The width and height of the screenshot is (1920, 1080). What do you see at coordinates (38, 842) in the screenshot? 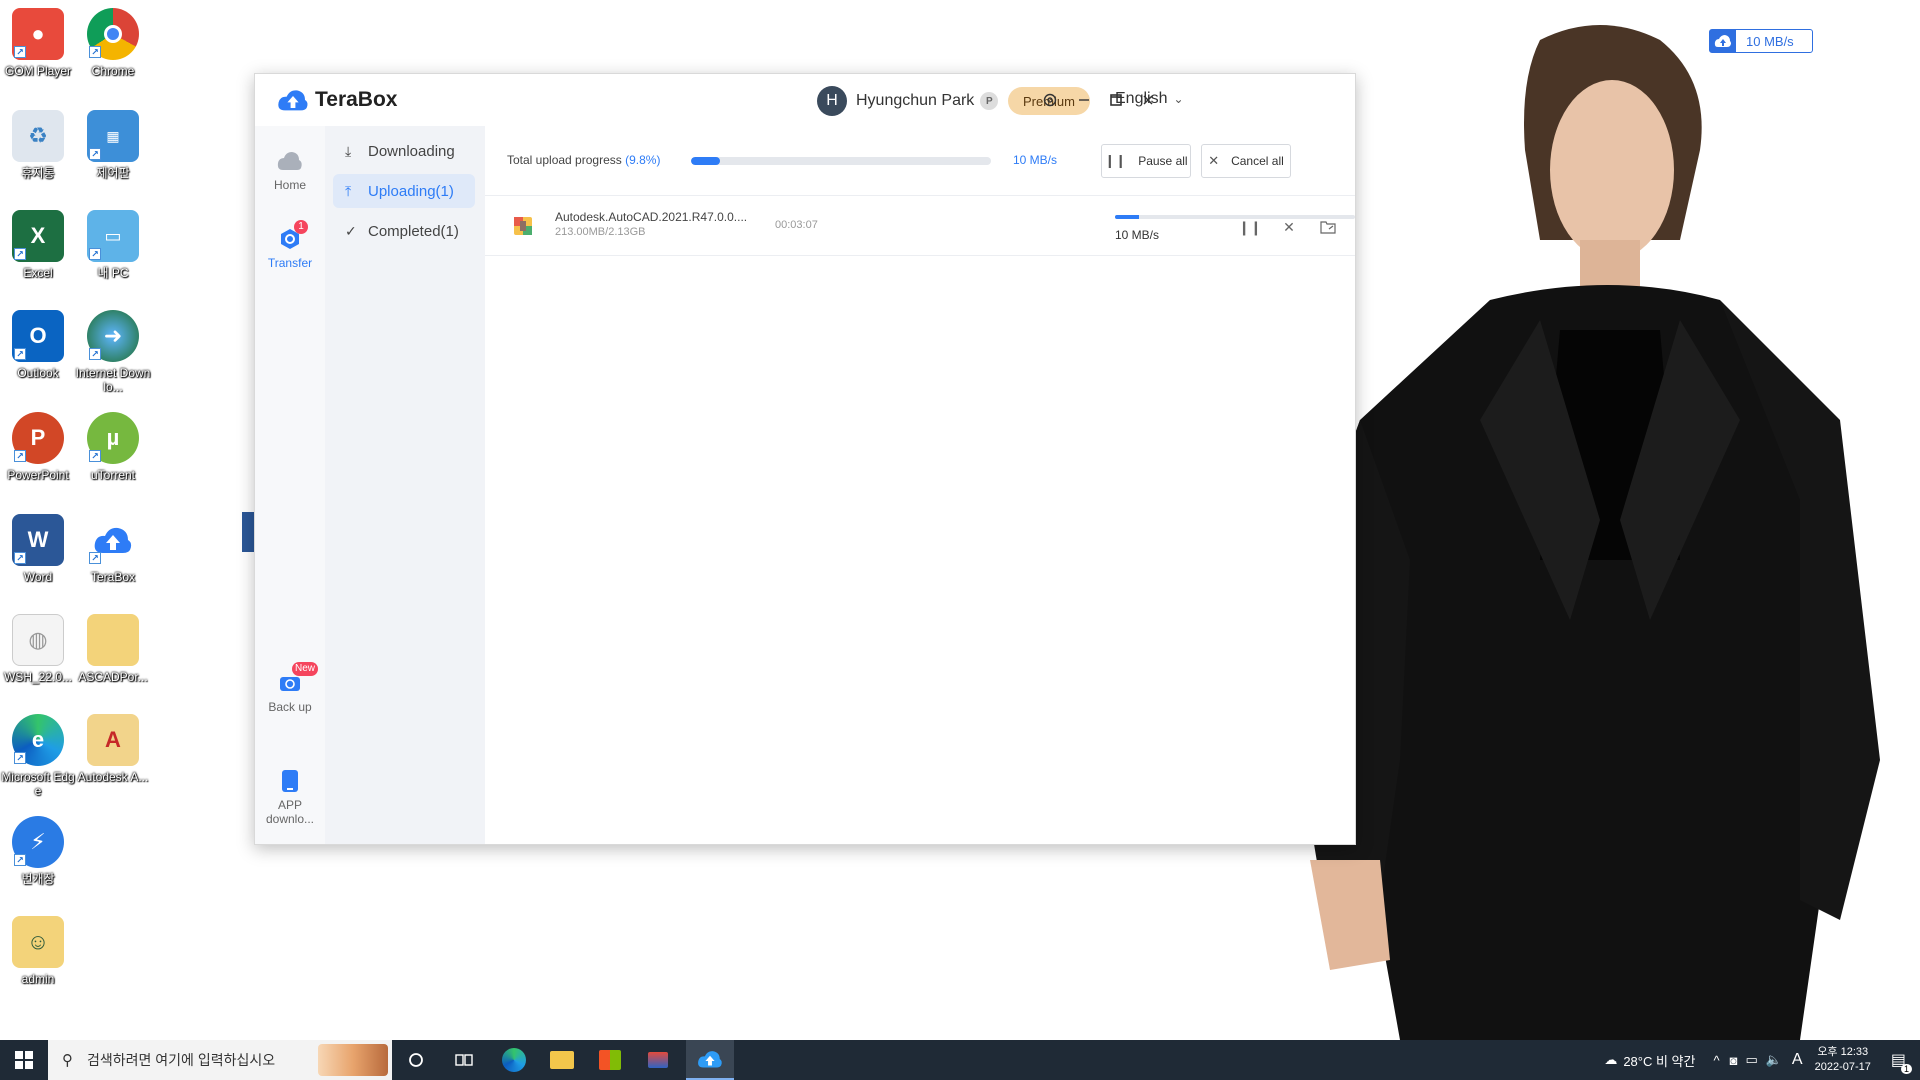
I see `lightning-icon: ⚡ ↗` at bounding box center [38, 842].